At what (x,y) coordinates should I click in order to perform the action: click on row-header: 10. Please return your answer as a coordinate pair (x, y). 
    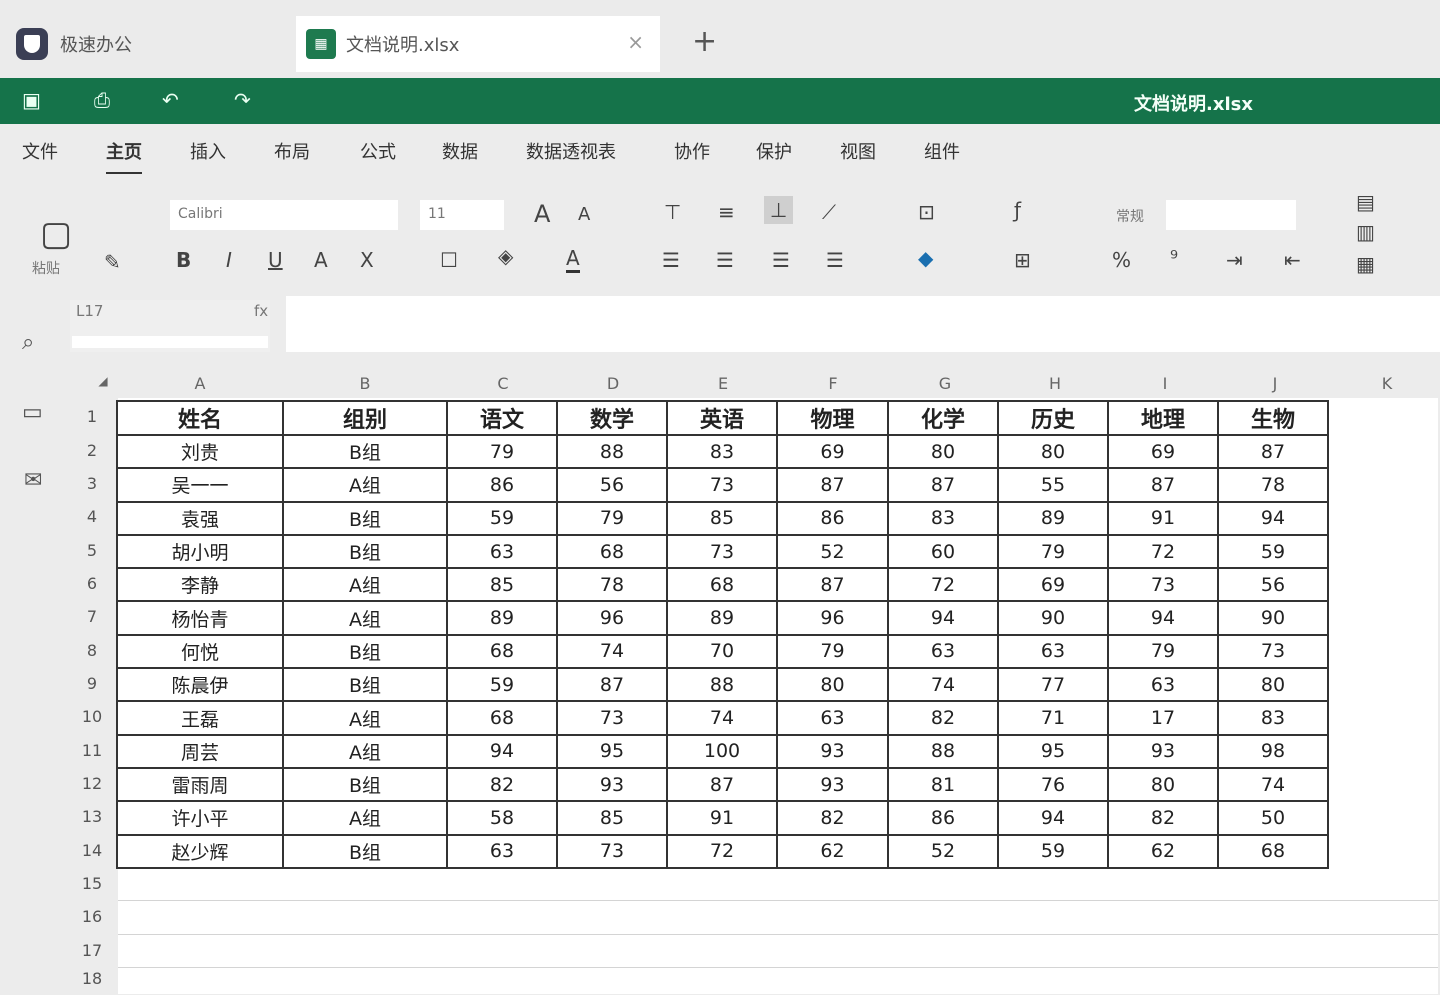
    Looking at the image, I should click on (92, 716).